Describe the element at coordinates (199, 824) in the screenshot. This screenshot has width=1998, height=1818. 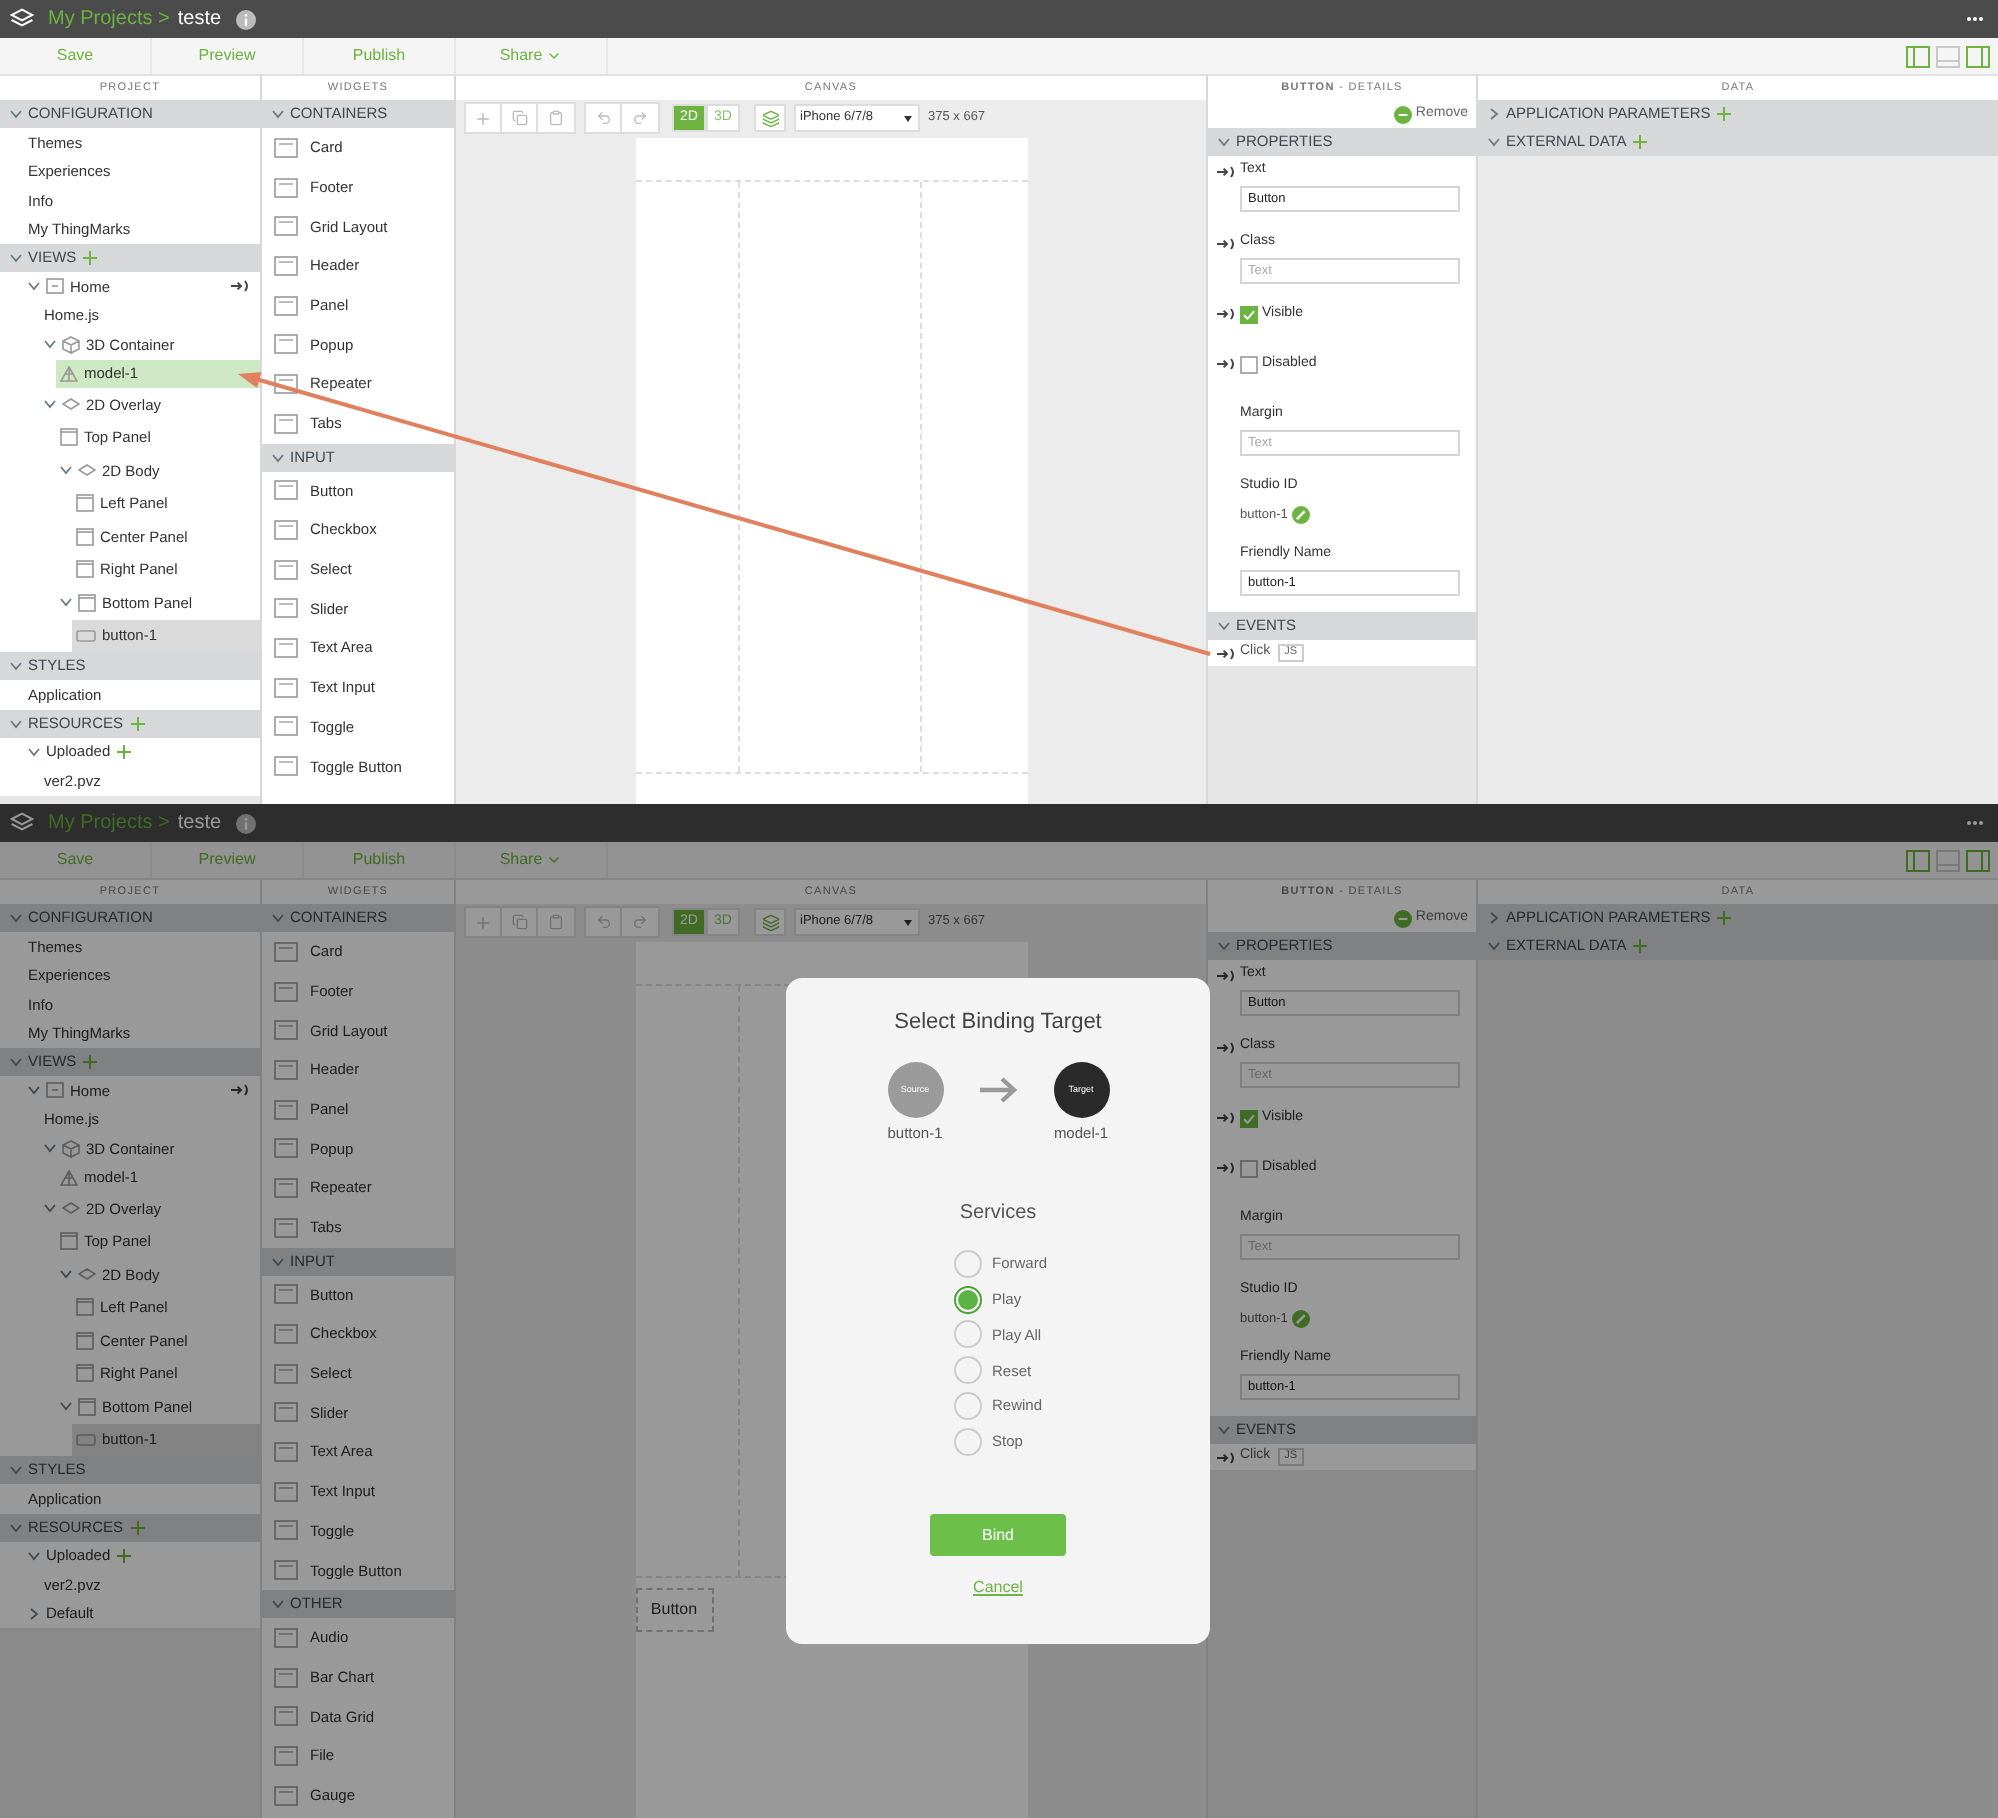
I see `project-title: teste` at that location.